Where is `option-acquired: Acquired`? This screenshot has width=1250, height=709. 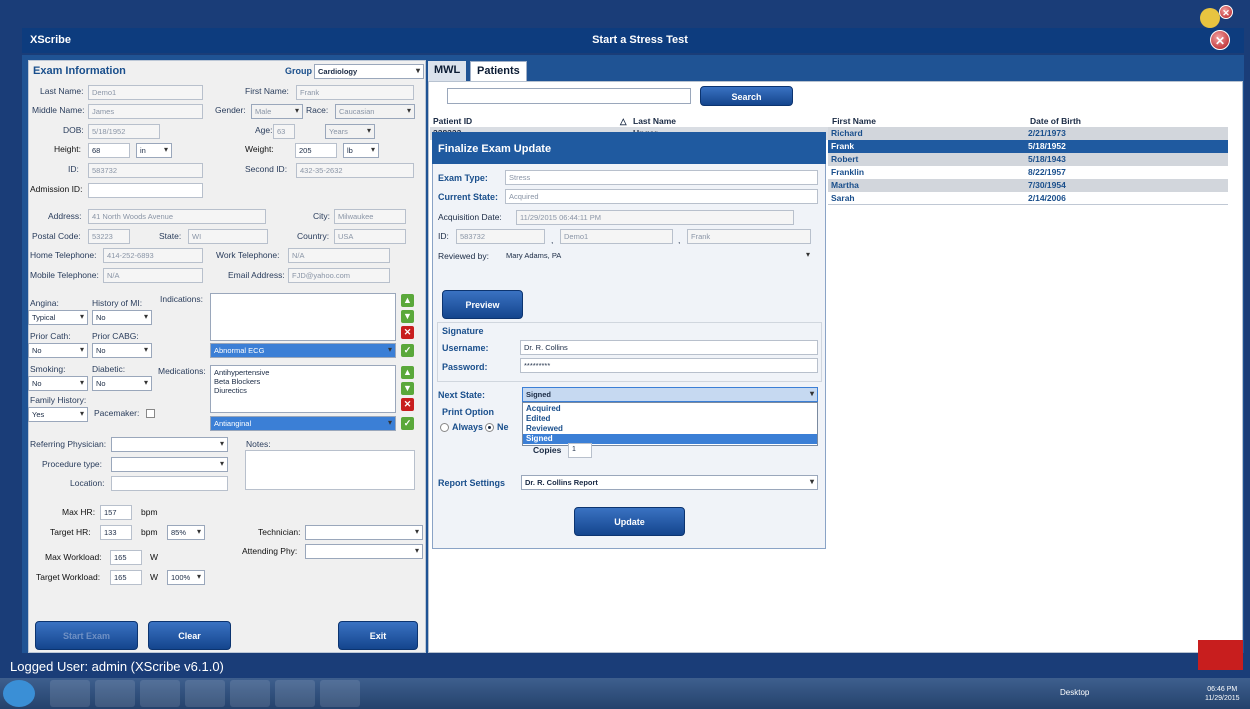 option-acquired: Acquired is located at coordinates (670, 409).